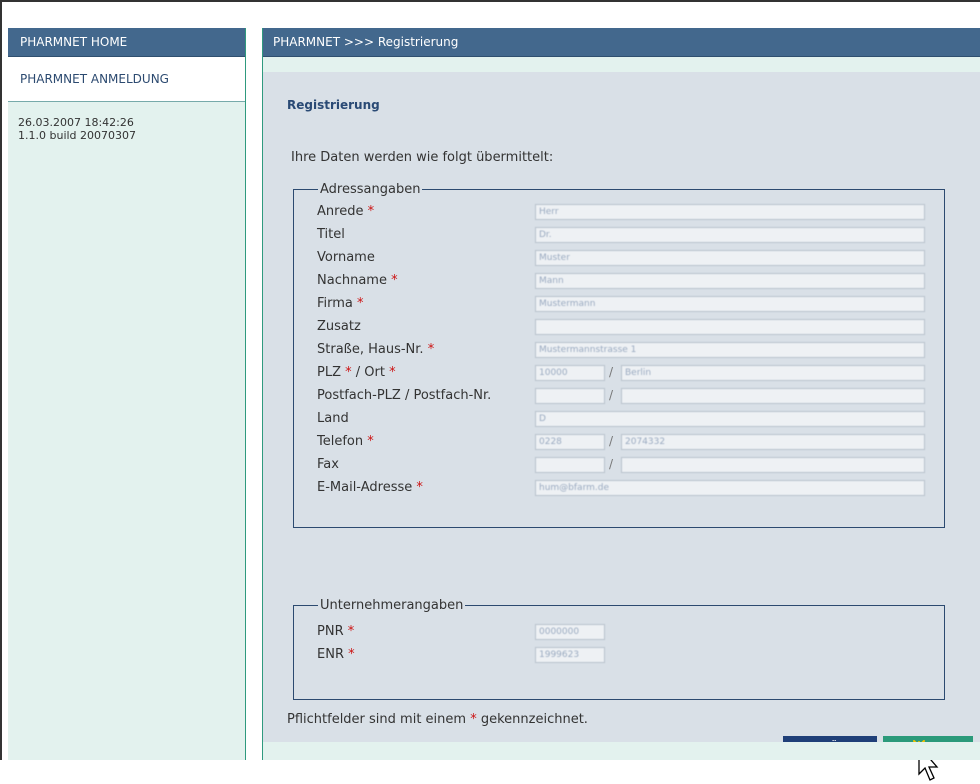 Image resolution: width=980 pixels, height=784 pixels. What do you see at coordinates (357, 280) in the screenshot?
I see `label-nachname: Nachname *` at bounding box center [357, 280].